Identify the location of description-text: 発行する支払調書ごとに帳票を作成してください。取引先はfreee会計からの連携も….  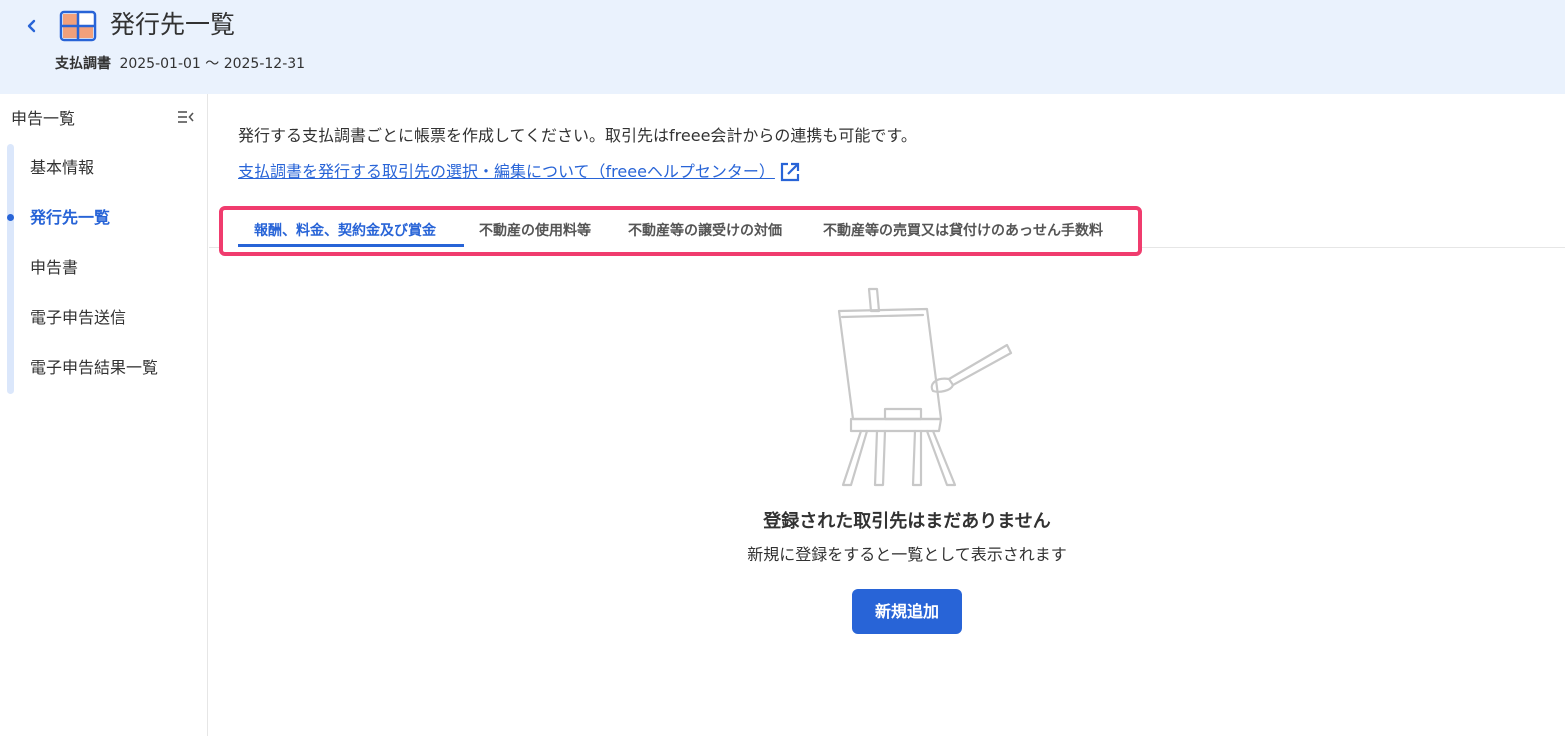
(577, 135).